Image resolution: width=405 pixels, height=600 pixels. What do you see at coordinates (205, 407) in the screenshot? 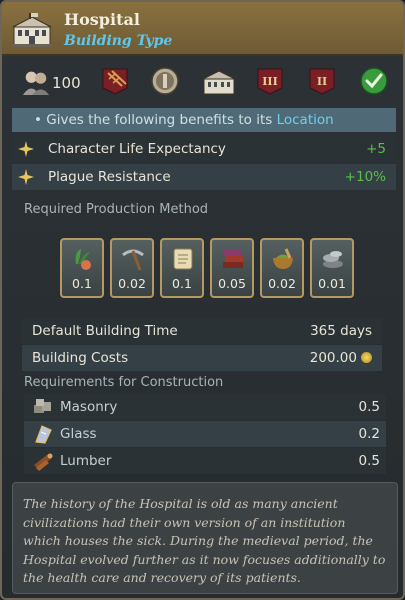
I see `requirement-row: Masonry 0.5` at bounding box center [205, 407].